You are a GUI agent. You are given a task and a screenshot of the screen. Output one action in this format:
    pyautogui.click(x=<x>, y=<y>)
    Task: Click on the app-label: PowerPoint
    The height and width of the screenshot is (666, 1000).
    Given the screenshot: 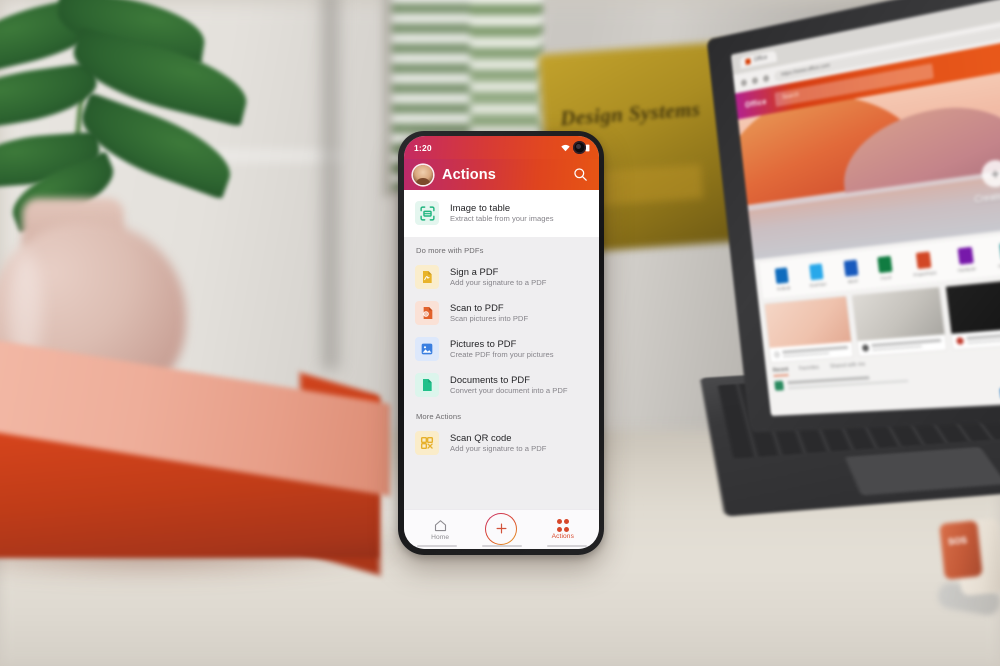 What is the action you would take?
    pyautogui.click(x=925, y=274)
    